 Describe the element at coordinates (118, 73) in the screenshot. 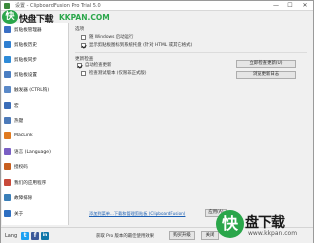

I see `beta-label: 检查测试版本 (仅限非正式版)` at that location.